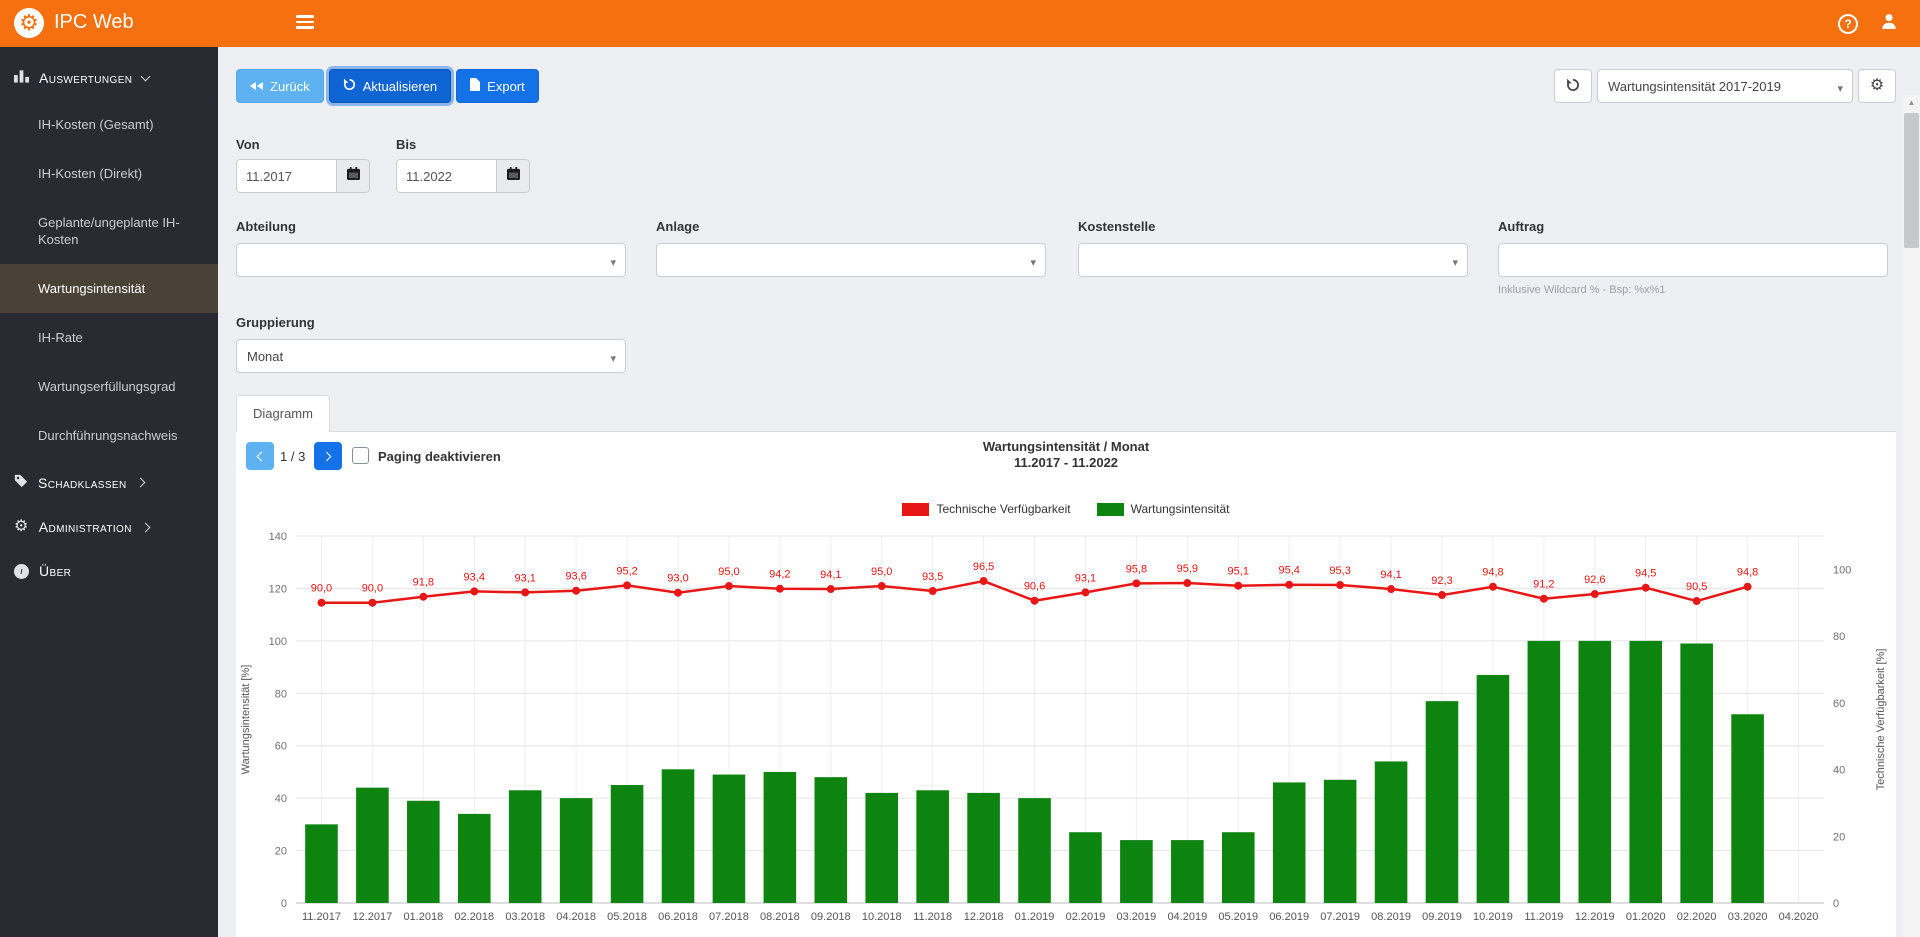  I want to click on auftrag-label: Auftrag, so click(1521, 226).